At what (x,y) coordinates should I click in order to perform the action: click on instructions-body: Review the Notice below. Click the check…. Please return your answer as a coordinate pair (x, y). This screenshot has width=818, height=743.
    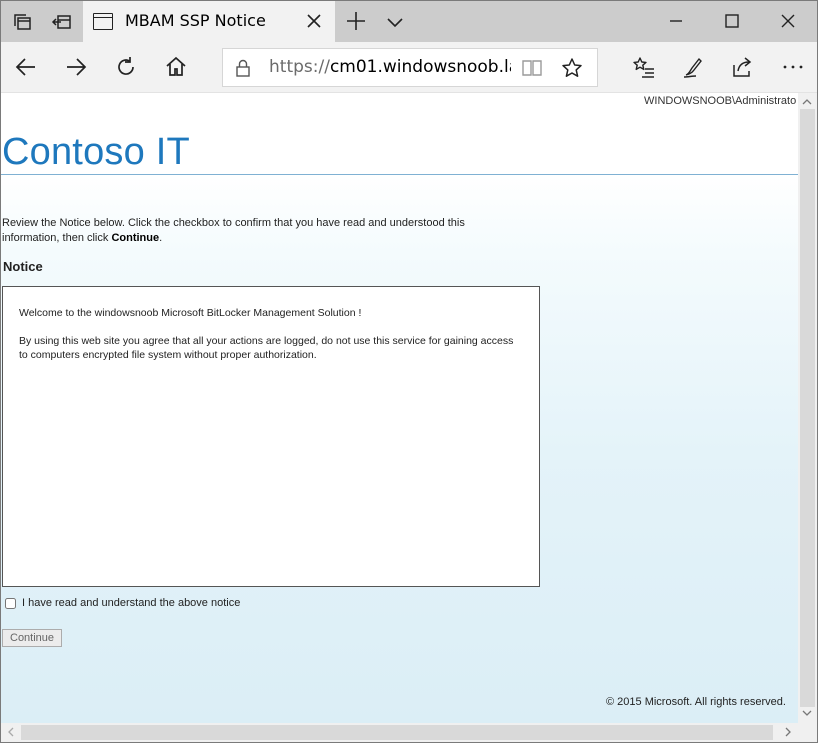
    Looking at the image, I should click on (233, 230).